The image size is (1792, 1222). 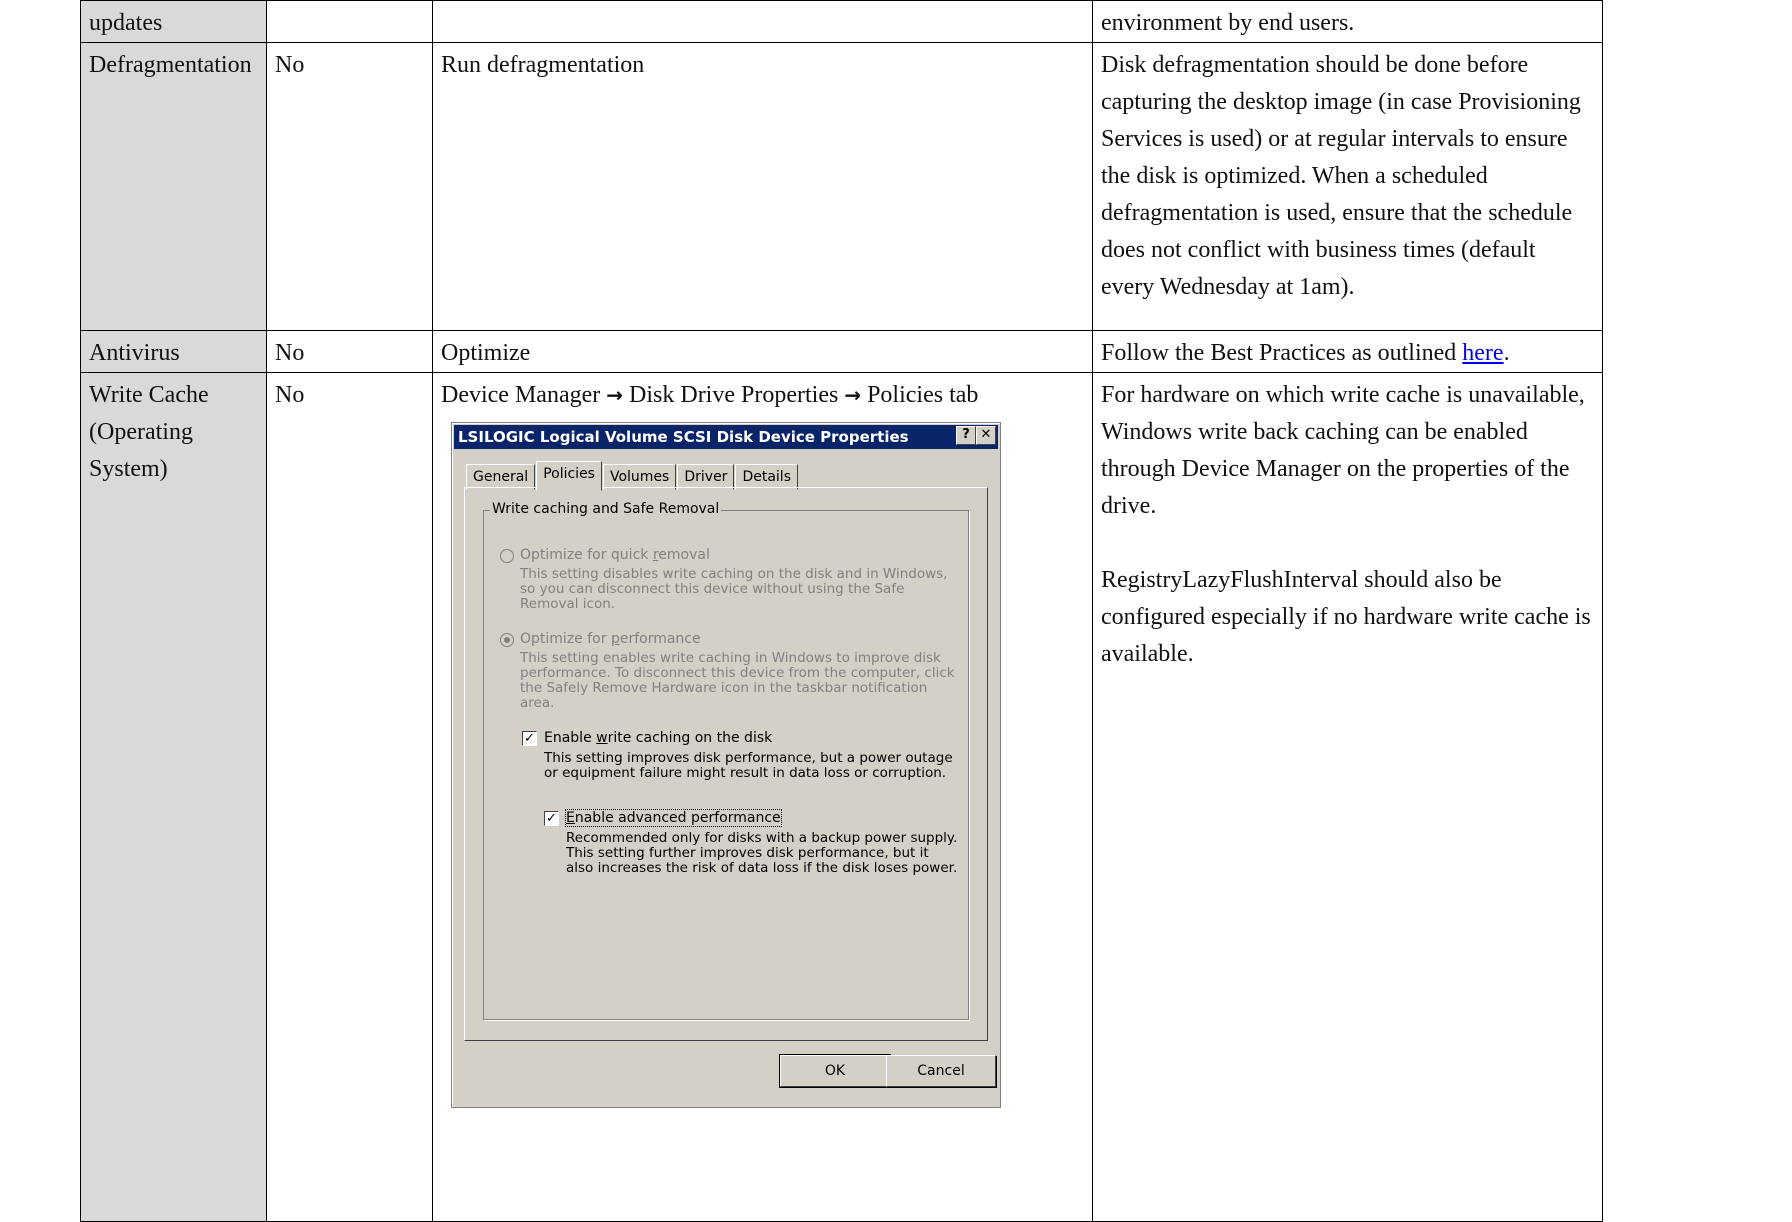 I want to click on tab-policies: Policies, so click(x=569, y=476).